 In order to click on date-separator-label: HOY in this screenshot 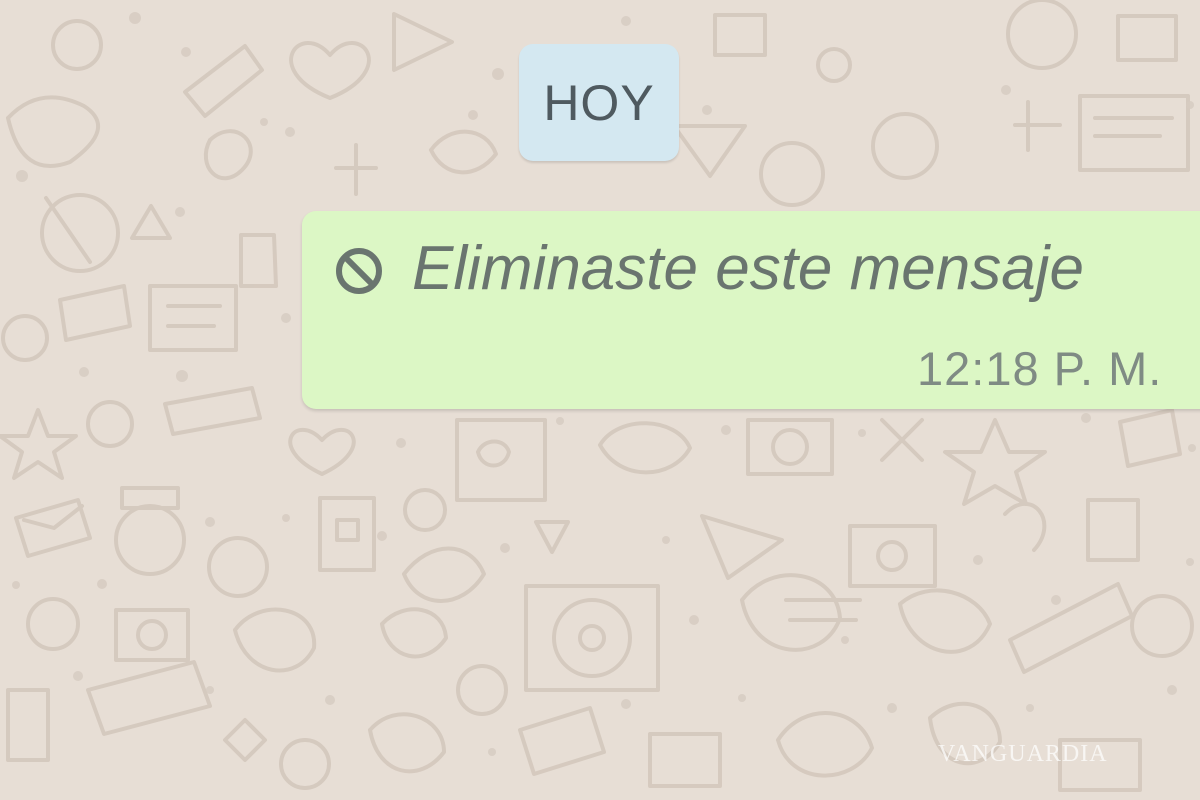, I will do `click(599, 102)`.